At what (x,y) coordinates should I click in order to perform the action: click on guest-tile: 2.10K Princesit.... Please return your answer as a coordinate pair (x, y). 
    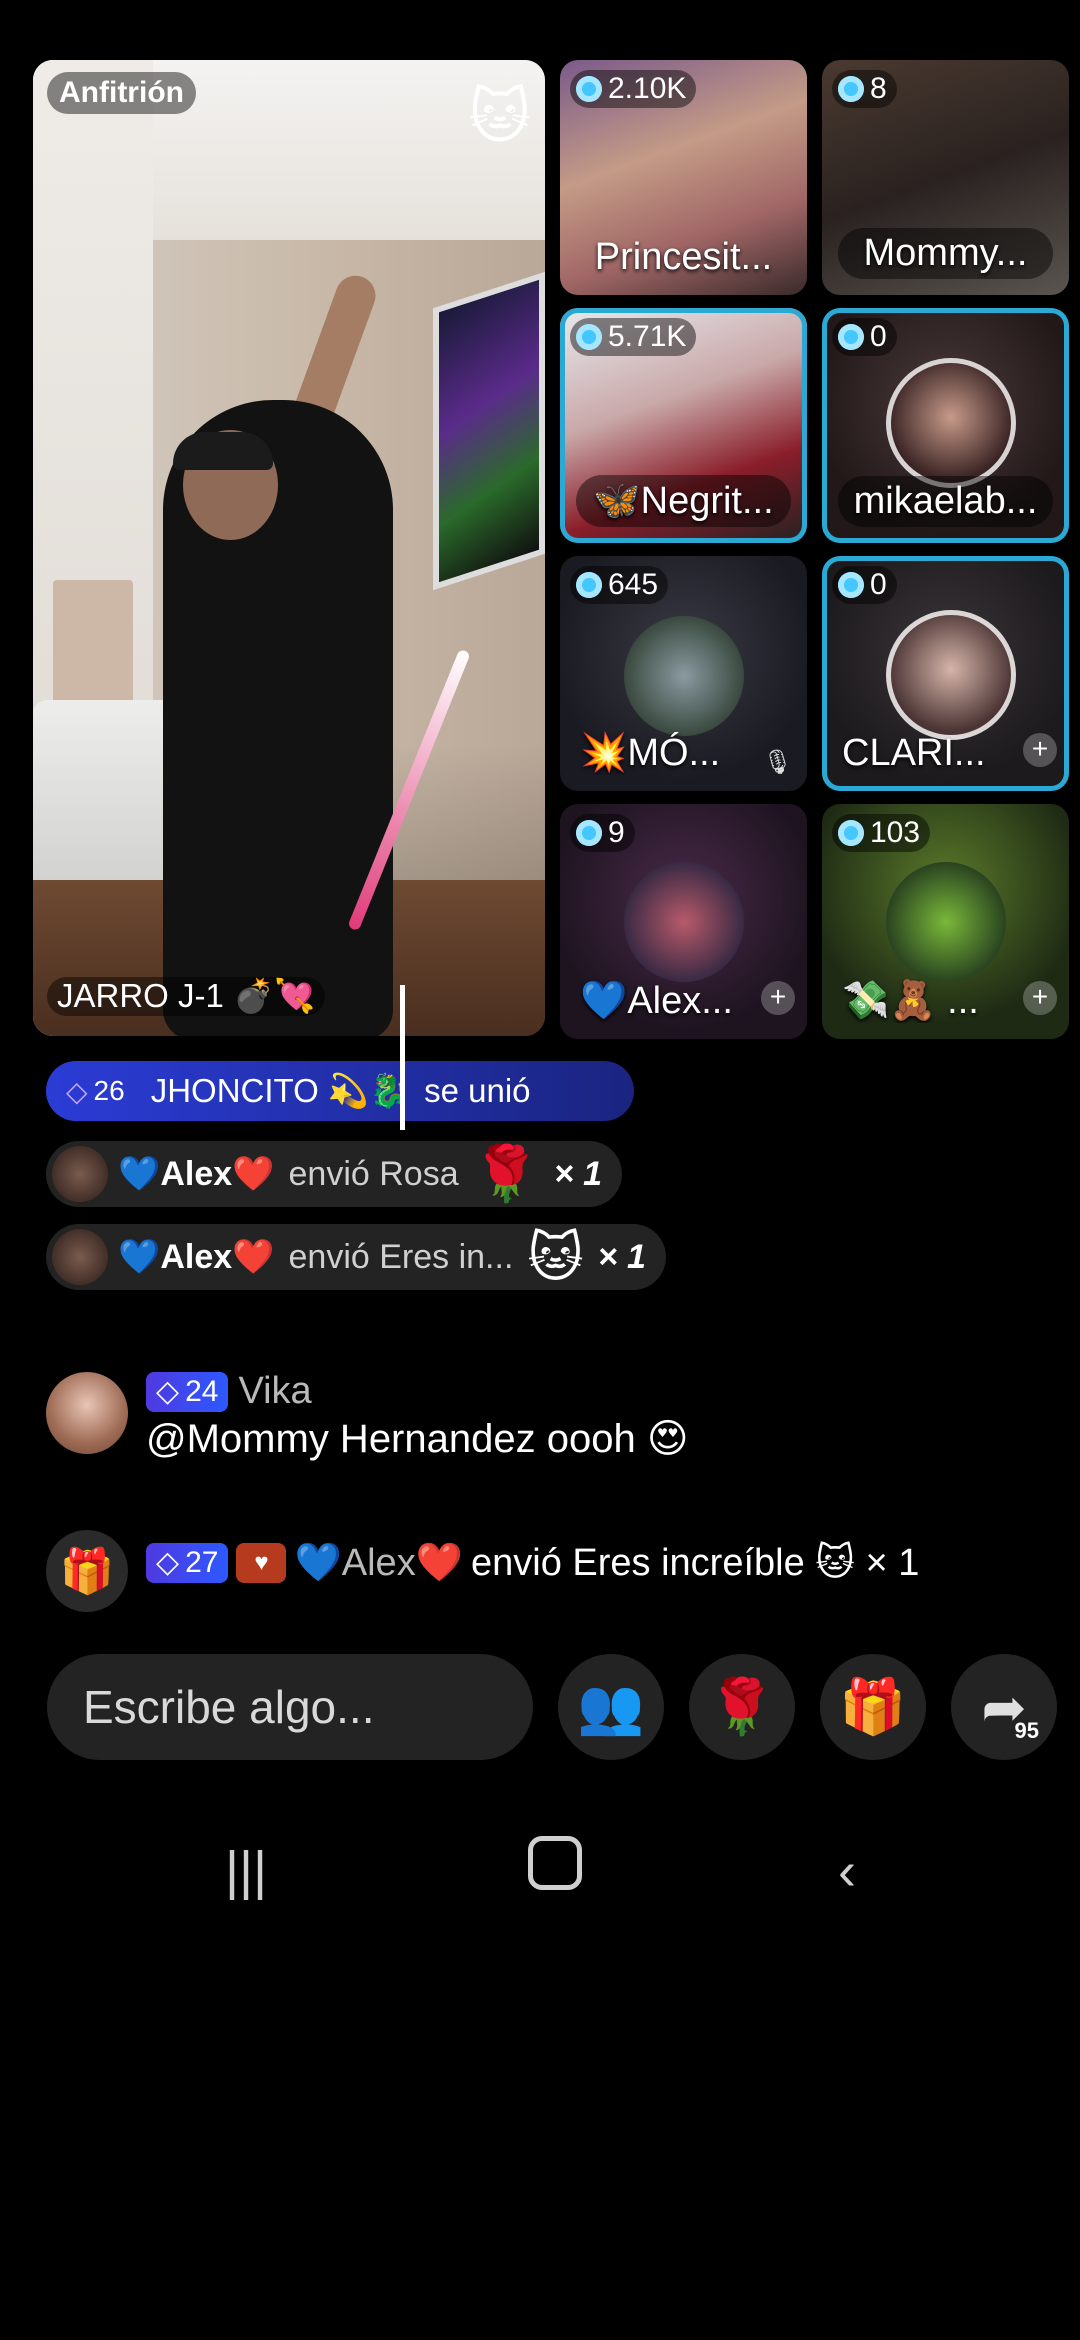
    Looking at the image, I should click on (683, 177).